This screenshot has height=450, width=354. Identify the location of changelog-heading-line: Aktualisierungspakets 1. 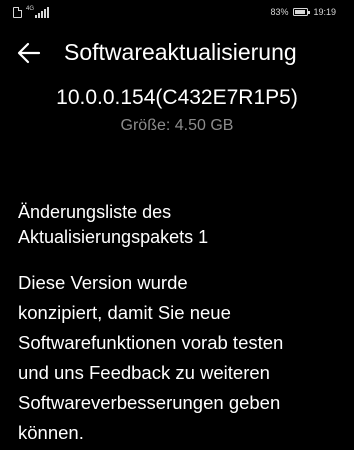
(113, 237).